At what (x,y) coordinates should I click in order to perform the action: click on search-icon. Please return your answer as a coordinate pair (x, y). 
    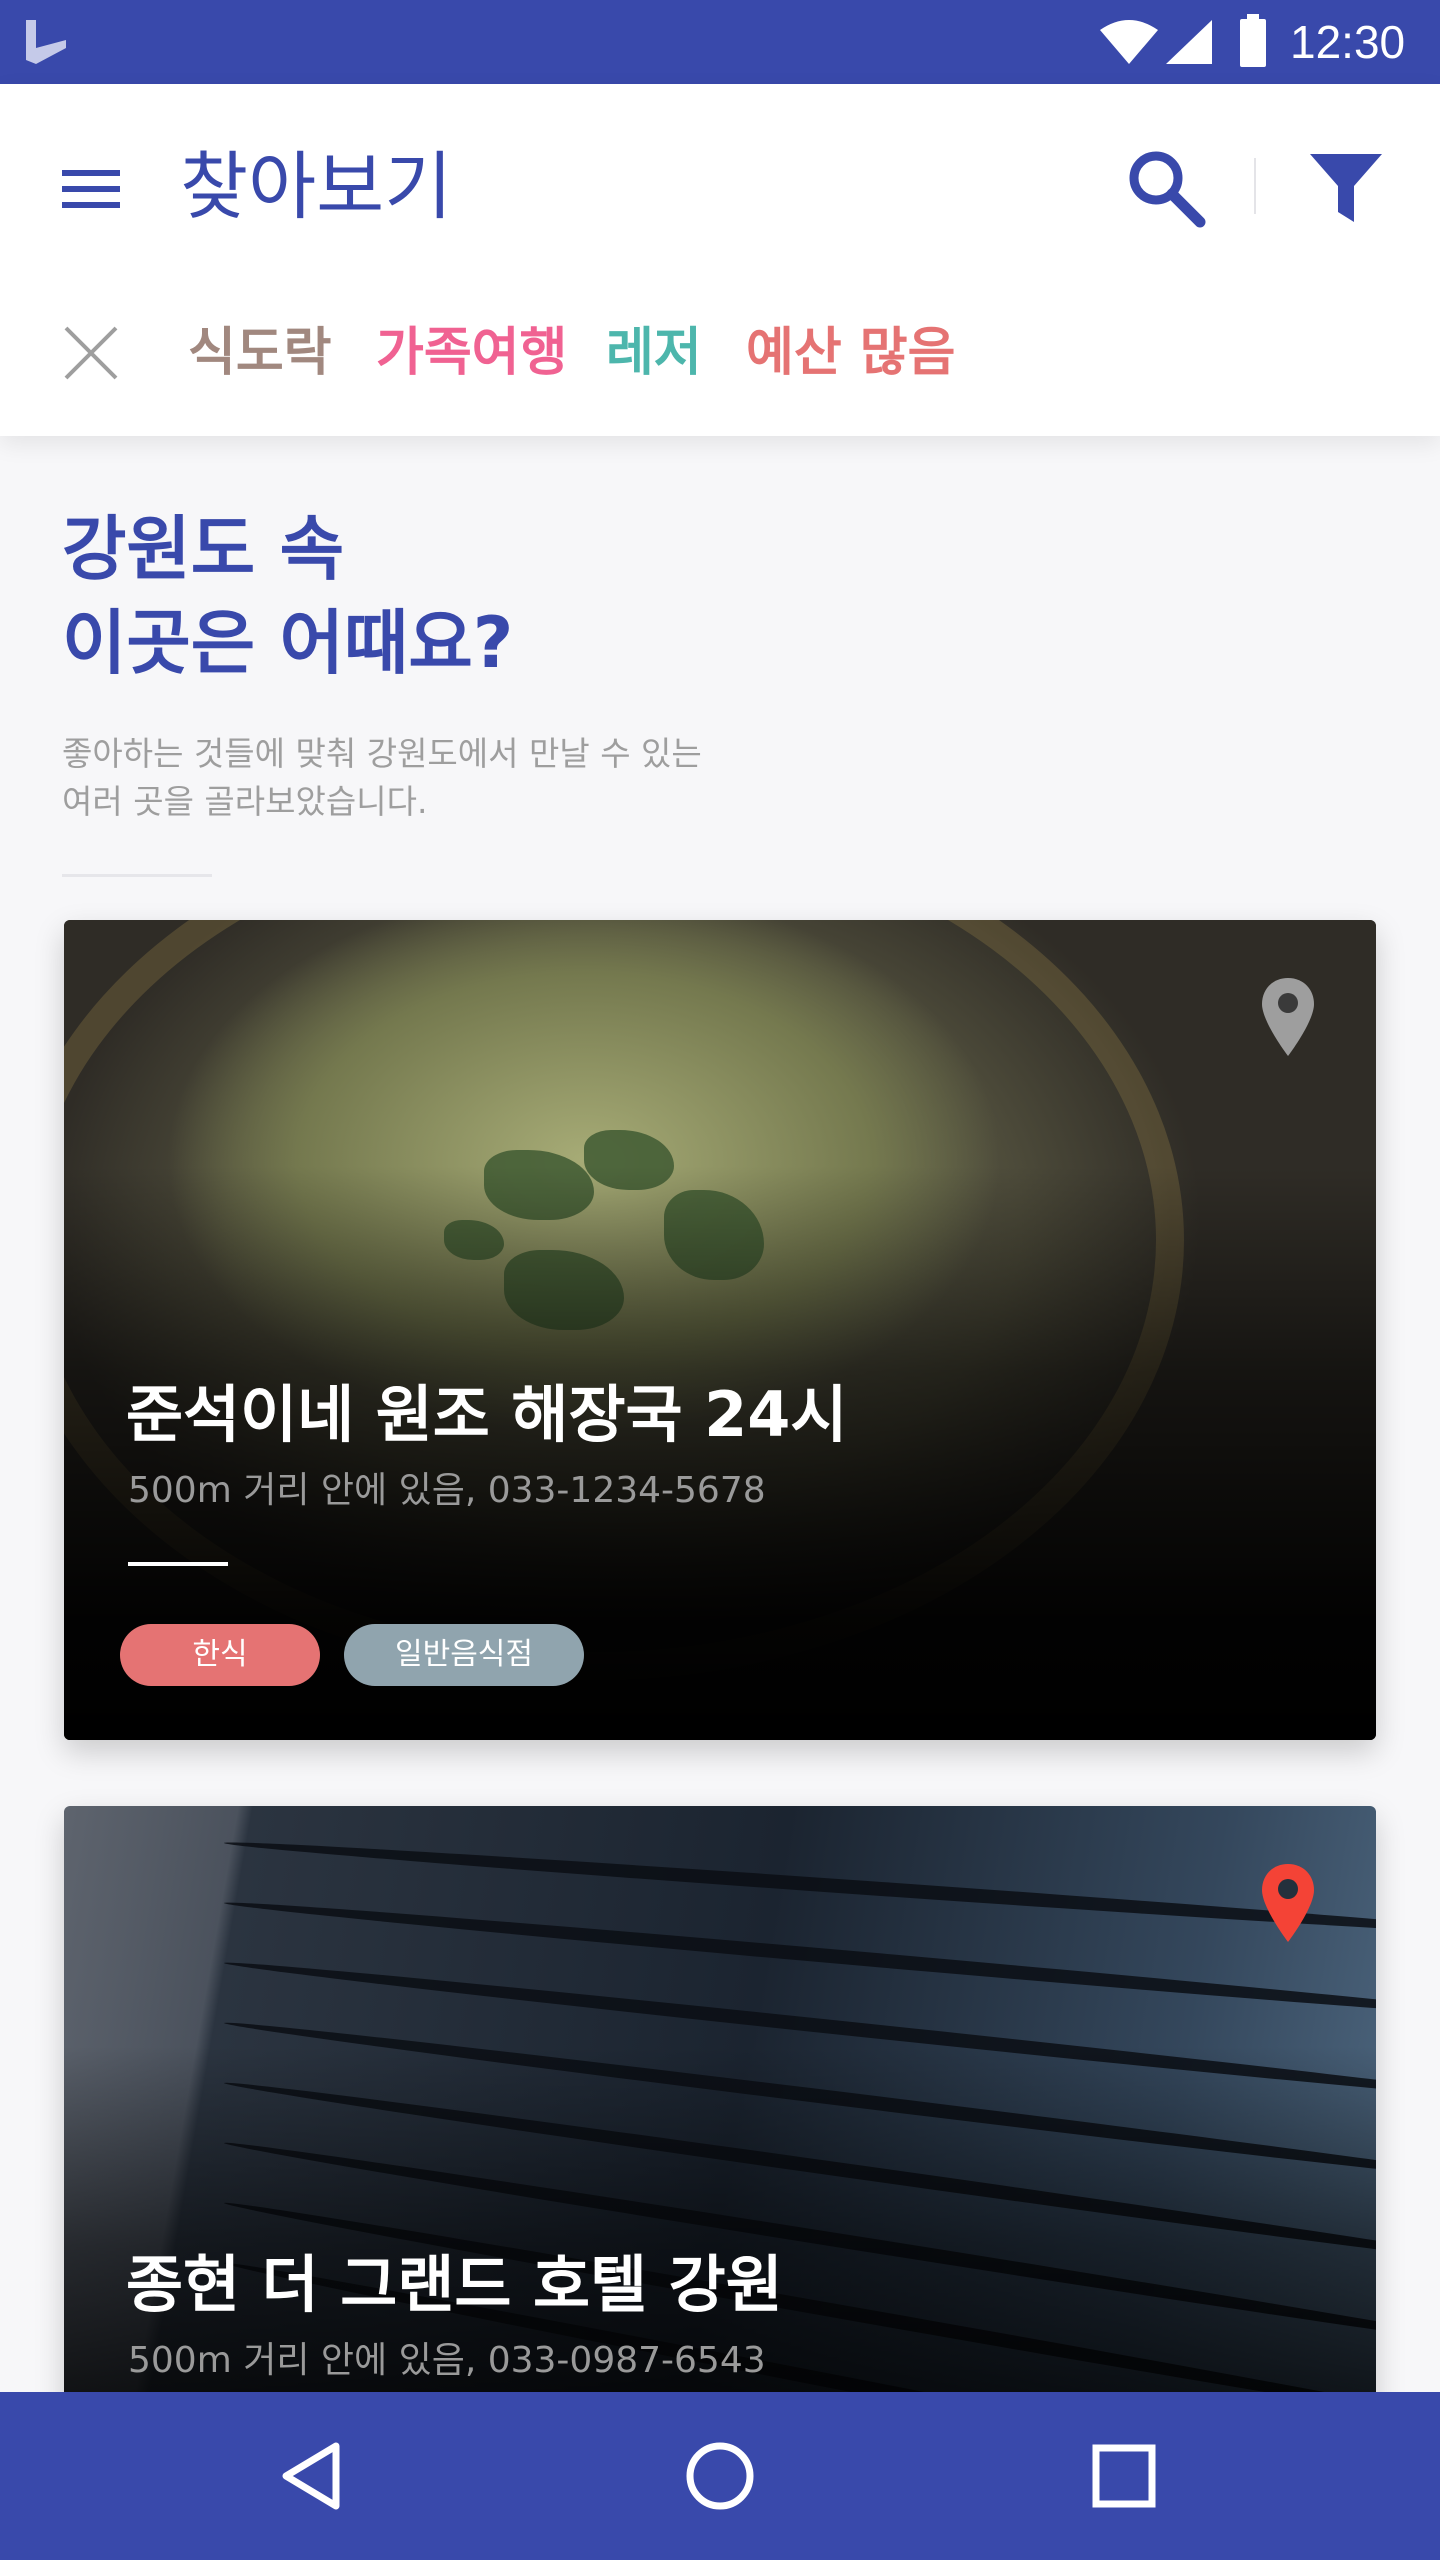
    Looking at the image, I should click on (1166, 188).